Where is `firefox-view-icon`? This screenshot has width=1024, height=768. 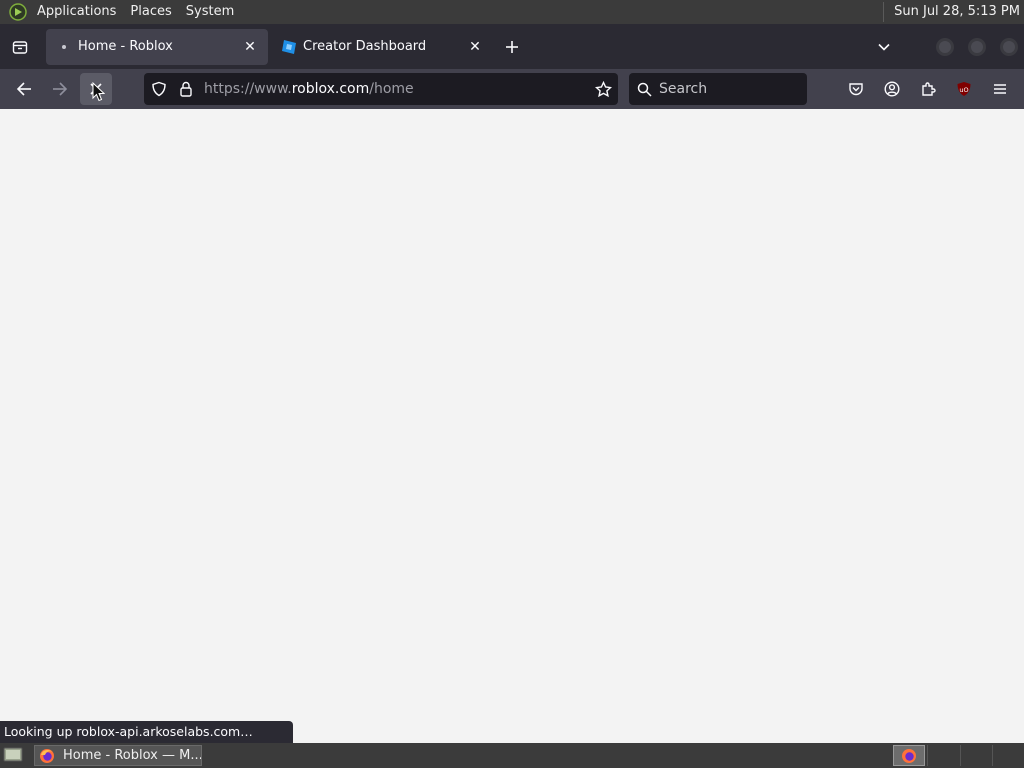 firefox-view-icon is located at coordinates (20, 47).